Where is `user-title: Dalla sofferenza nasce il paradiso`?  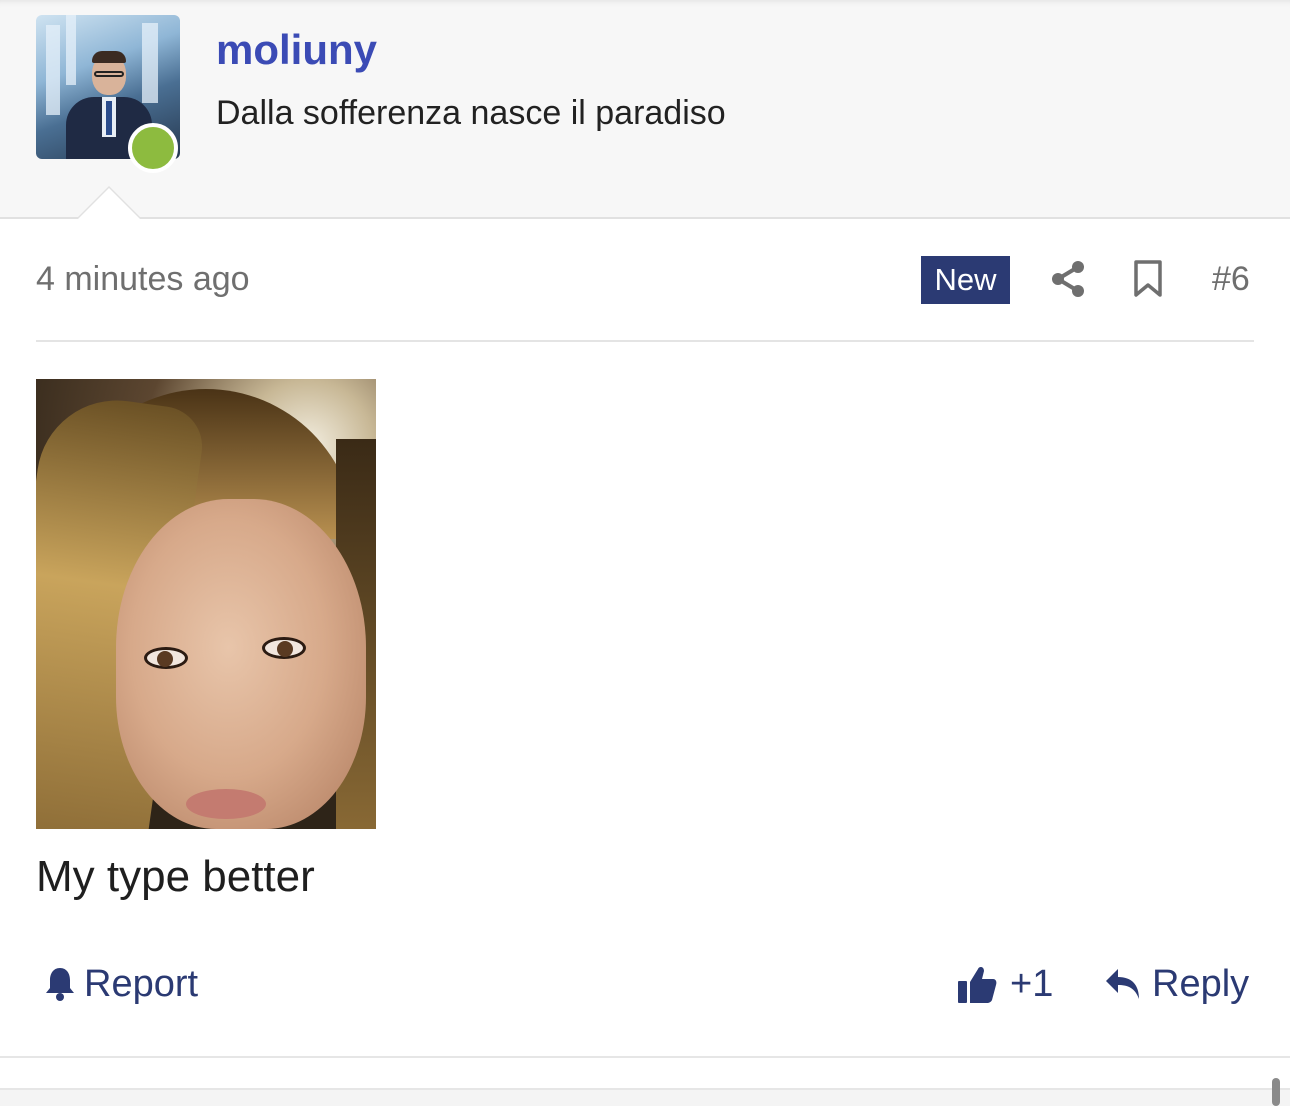 user-title: Dalla sofferenza nasce il paradiso is located at coordinates (471, 113).